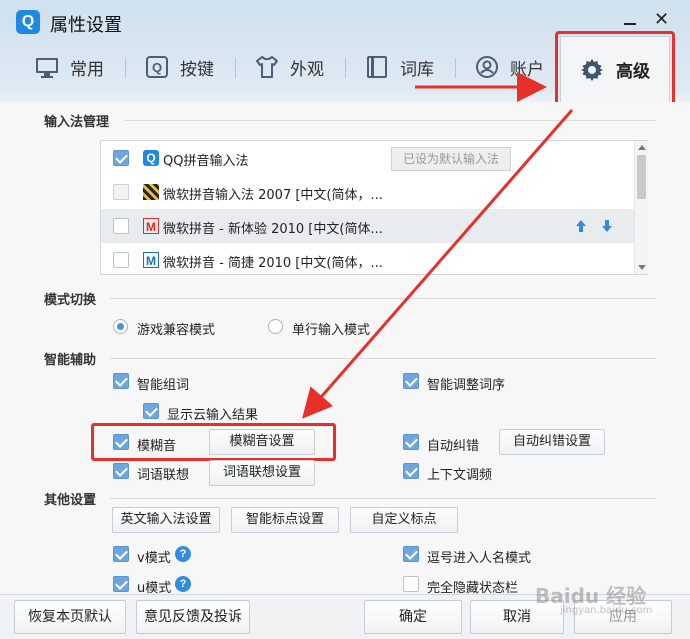 This screenshot has width=690, height=639. What do you see at coordinates (179, 67) in the screenshot?
I see `tab-keys: Q 按键` at bounding box center [179, 67].